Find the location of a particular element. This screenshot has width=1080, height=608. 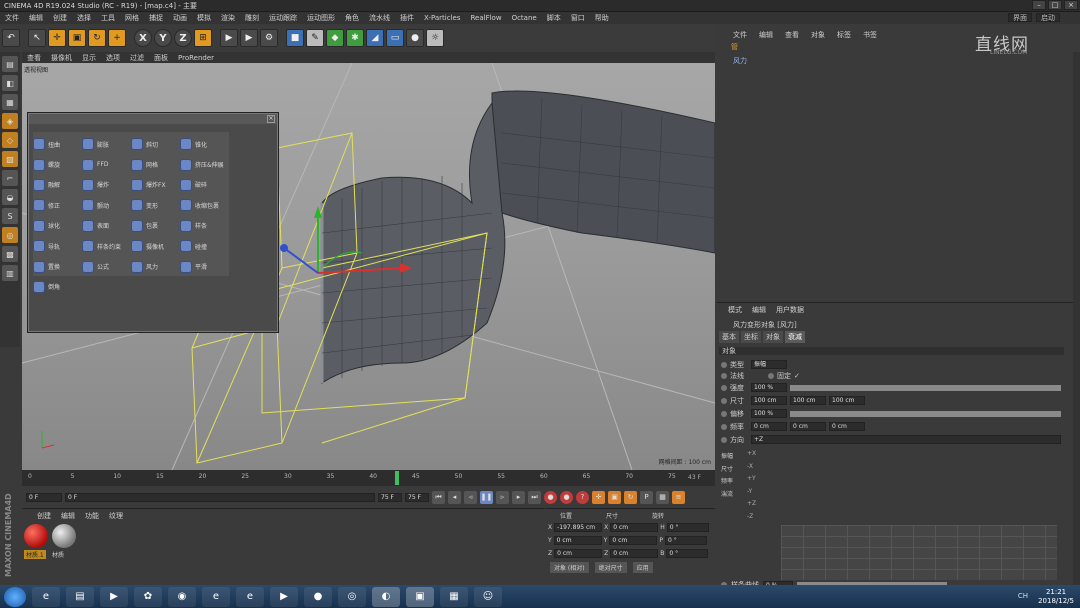

size-z-field: 0 cm is located at coordinates (634, 553).